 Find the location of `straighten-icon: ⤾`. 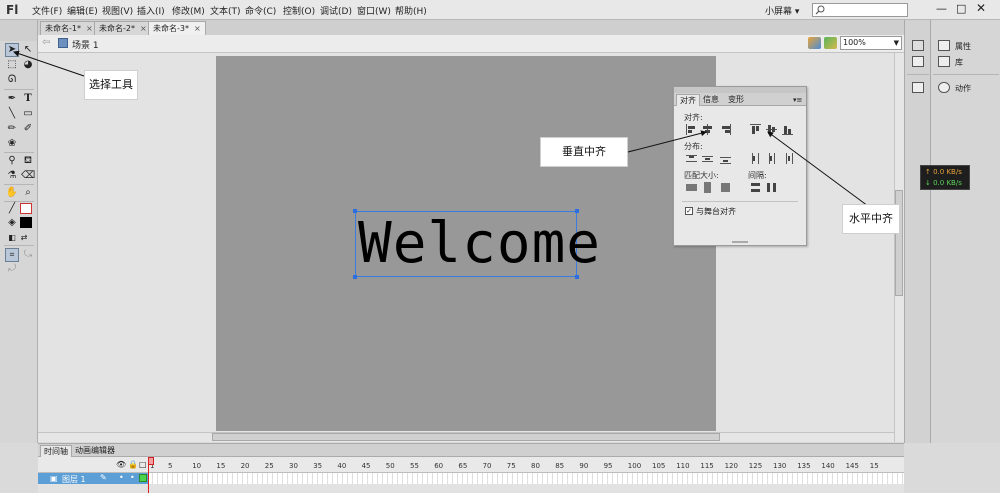

straighten-icon: ⤾ is located at coordinates (12, 269).